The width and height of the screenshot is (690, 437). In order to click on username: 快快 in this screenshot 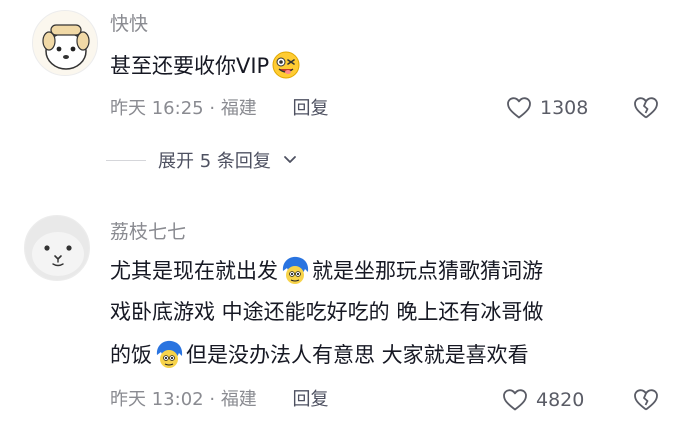, I will do `click(129, 24)`.